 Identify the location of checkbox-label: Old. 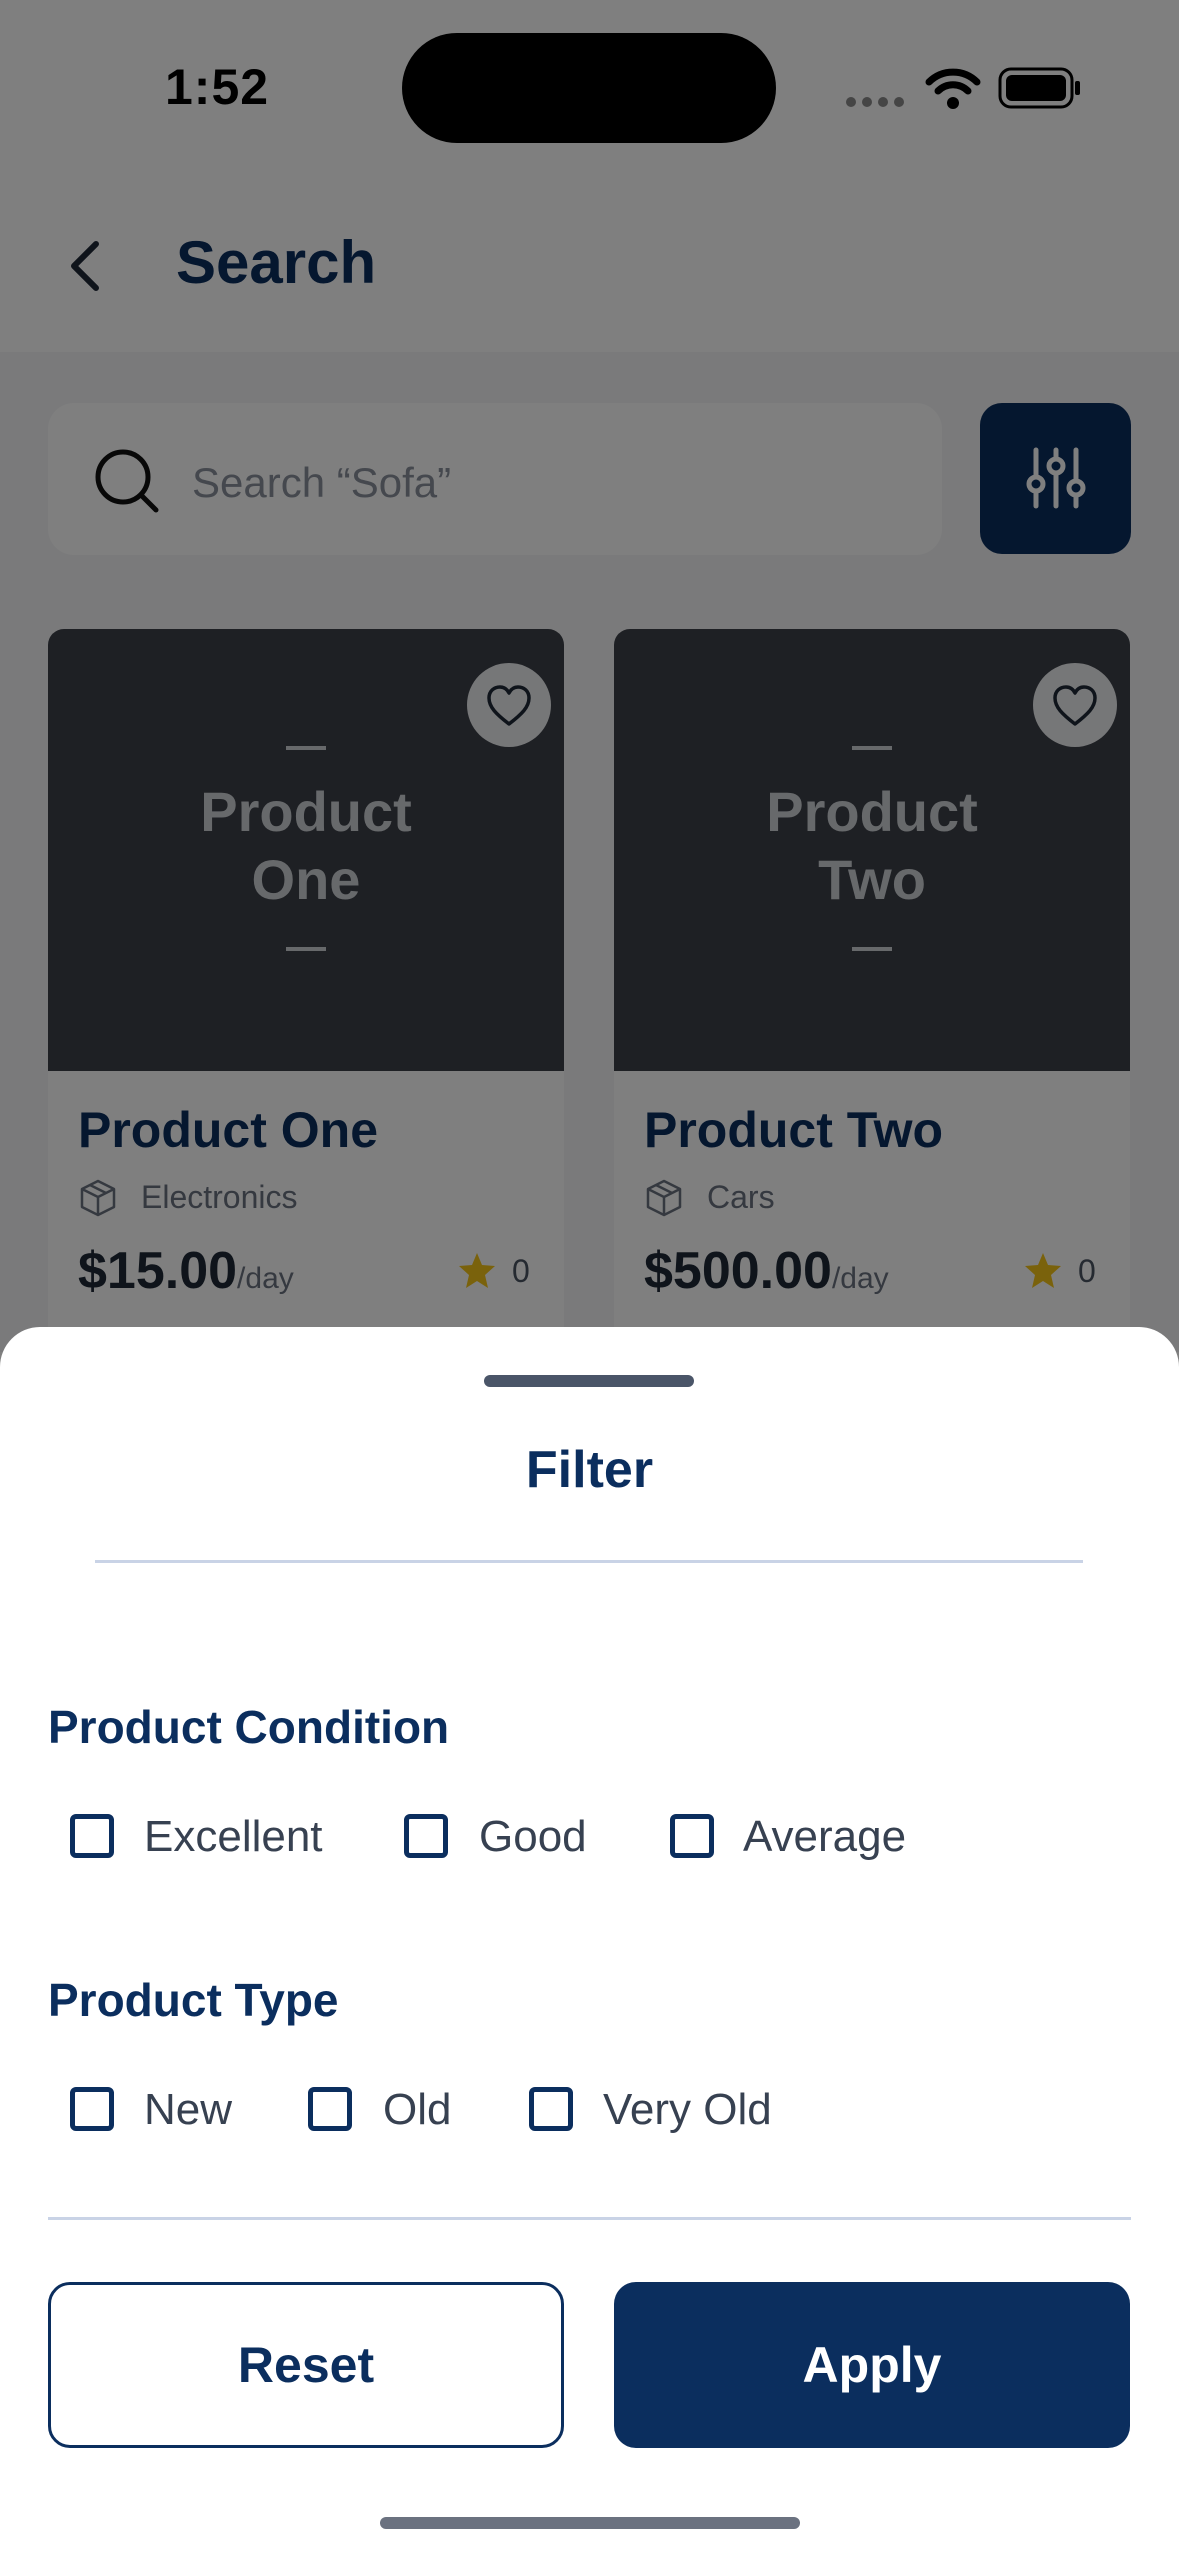
(417, 2109).